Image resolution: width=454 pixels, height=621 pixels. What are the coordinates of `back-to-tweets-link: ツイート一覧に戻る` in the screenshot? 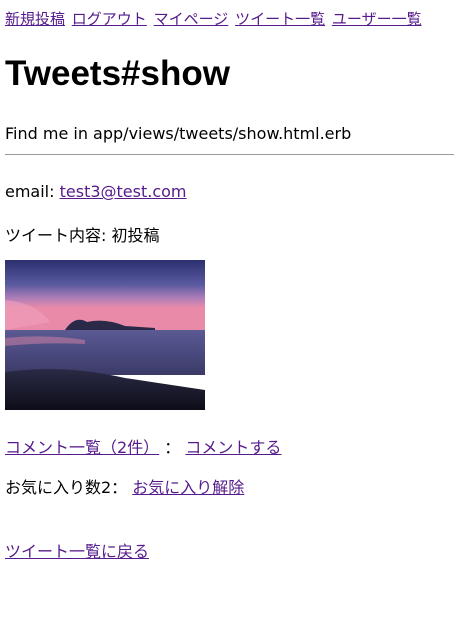 It's located at (77, 551).